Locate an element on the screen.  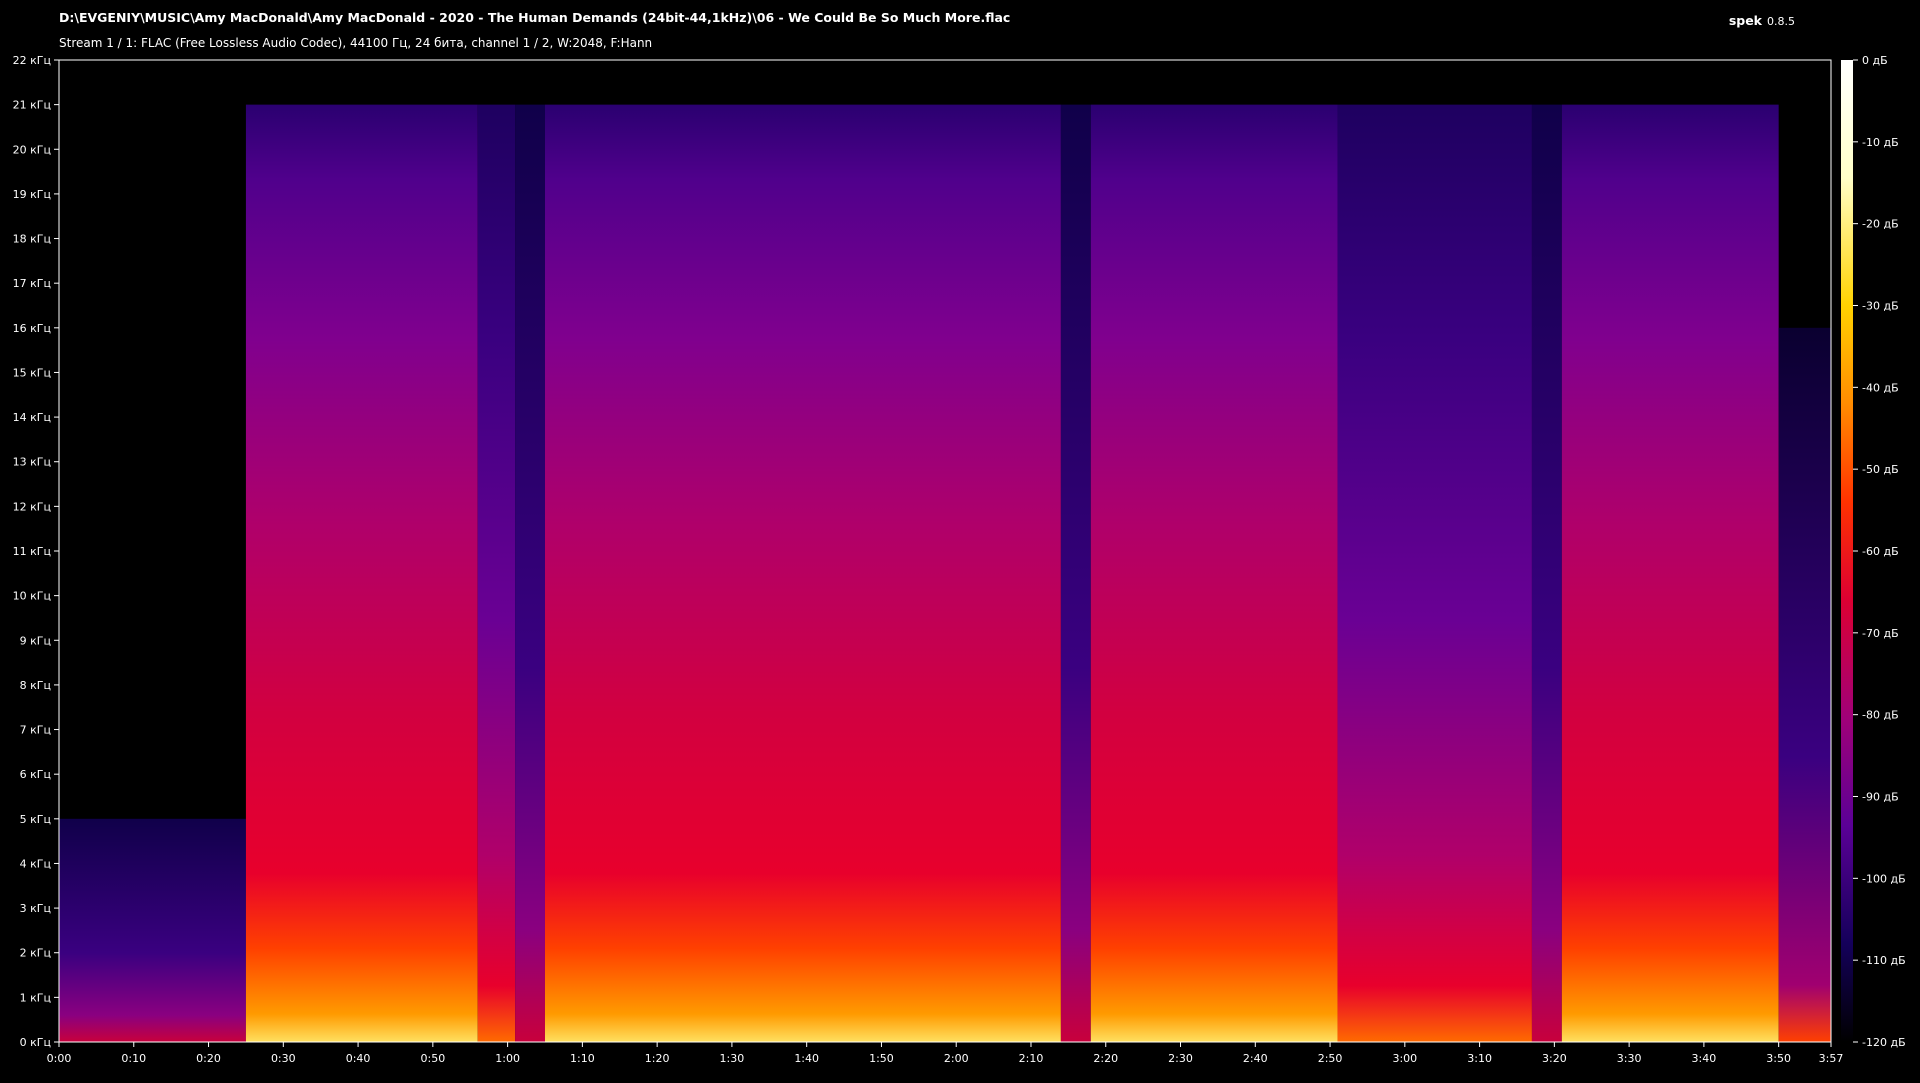
y-tick-label: 13 кГц is located at coordinates (32, 462).